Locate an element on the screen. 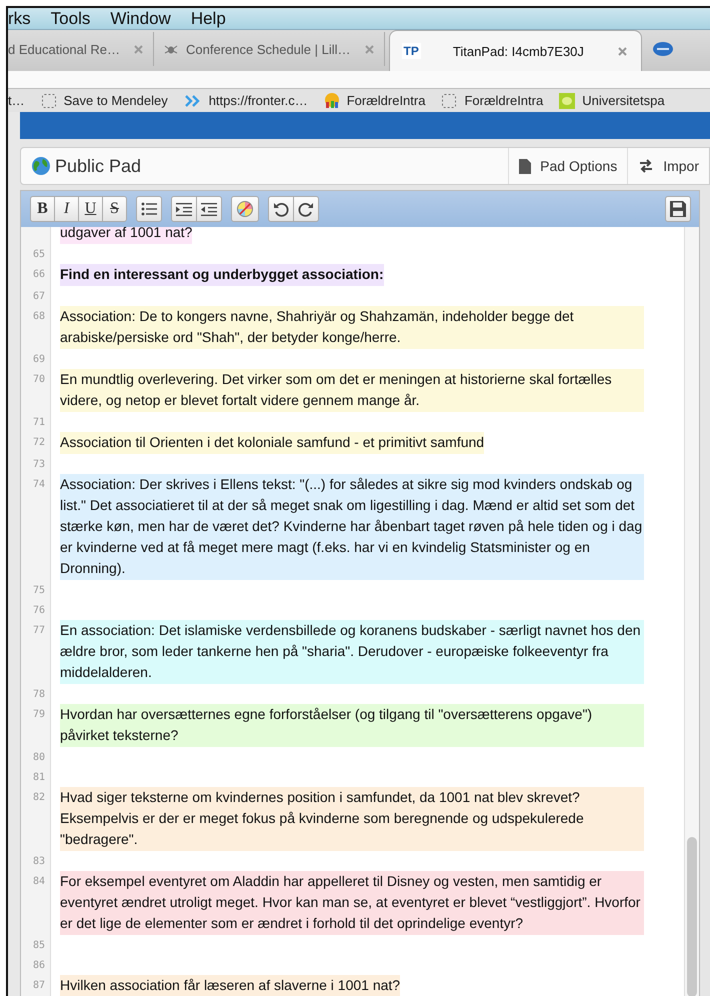  line-number: 80 is located at coordinates (36, 757).